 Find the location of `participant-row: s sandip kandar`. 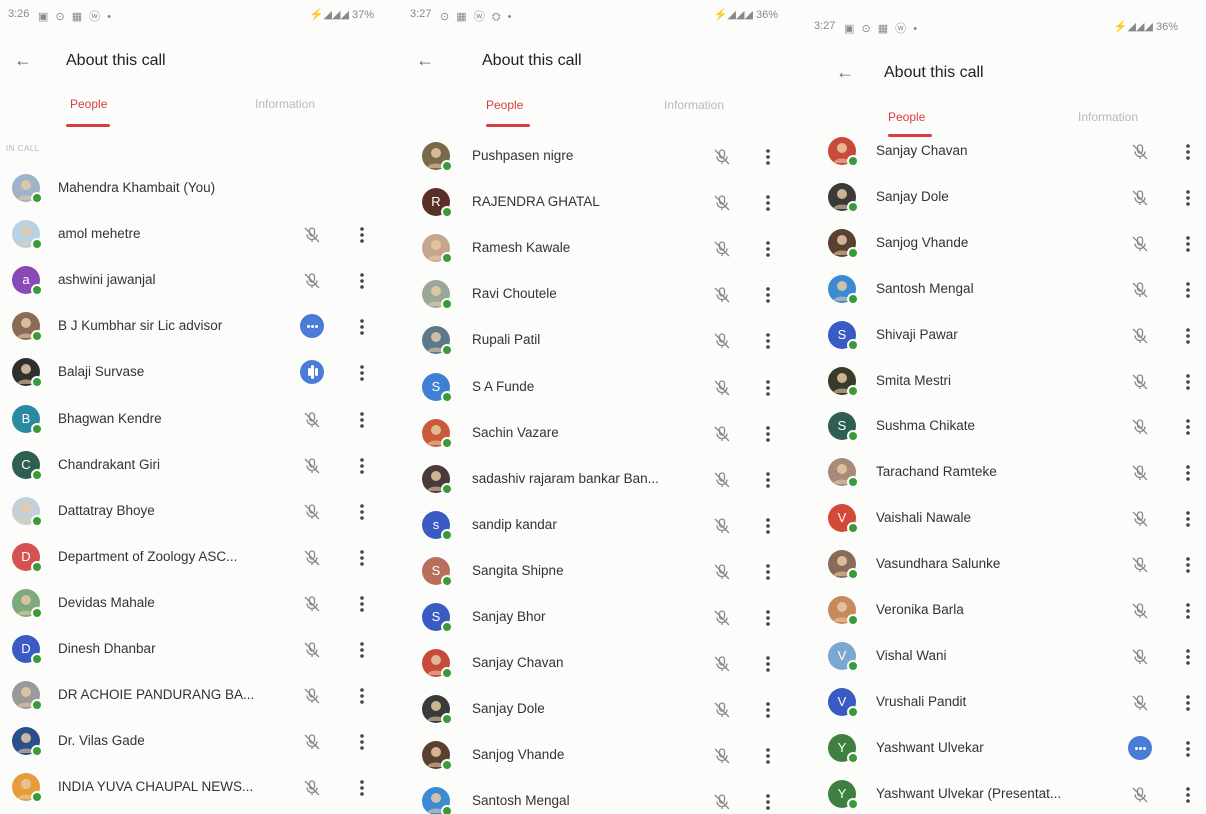

participant-row: s sandip kandar is located at coordinates (604, 525).